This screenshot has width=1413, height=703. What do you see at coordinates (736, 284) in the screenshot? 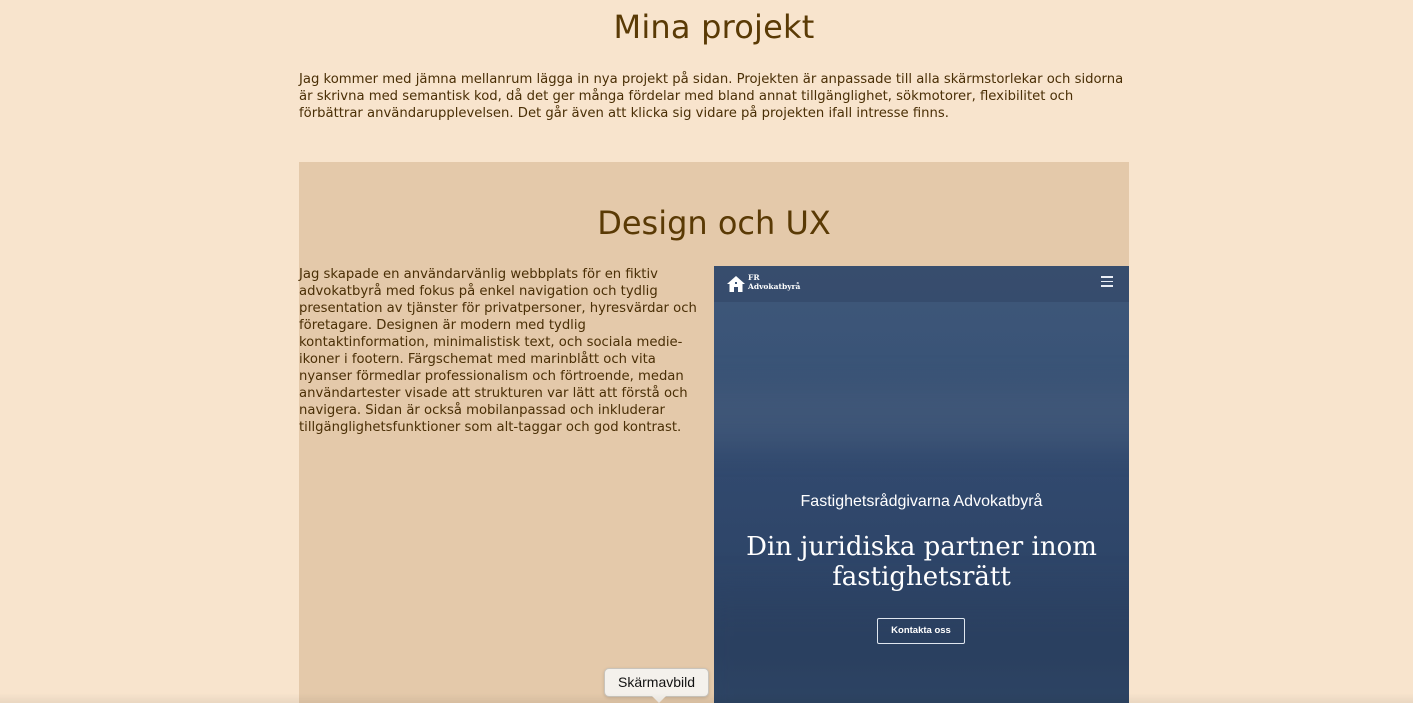
I see `house-icon` at bounding box center [736, 284].